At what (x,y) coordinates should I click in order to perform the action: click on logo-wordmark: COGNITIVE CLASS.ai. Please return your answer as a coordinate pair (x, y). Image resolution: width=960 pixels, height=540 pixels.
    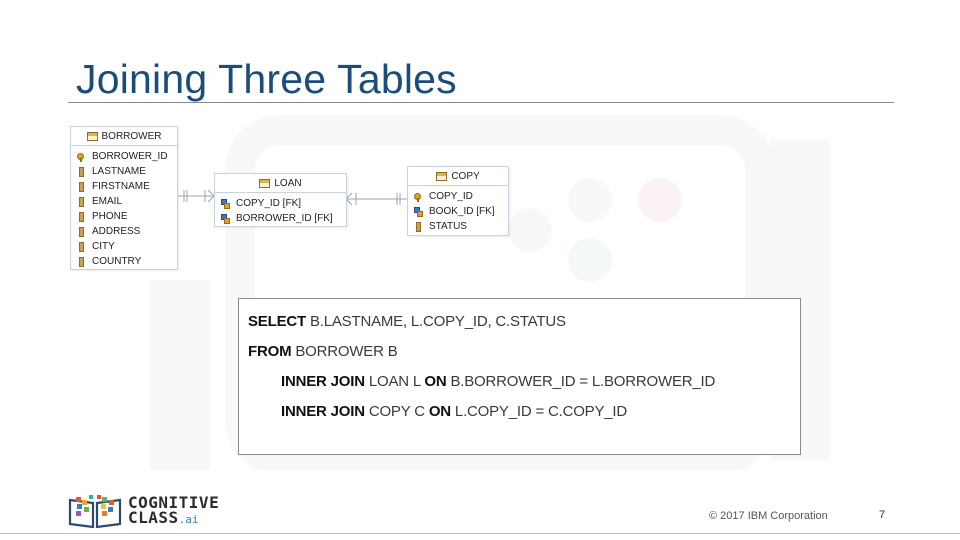
    Looking at the image, I should click on (173, 511).